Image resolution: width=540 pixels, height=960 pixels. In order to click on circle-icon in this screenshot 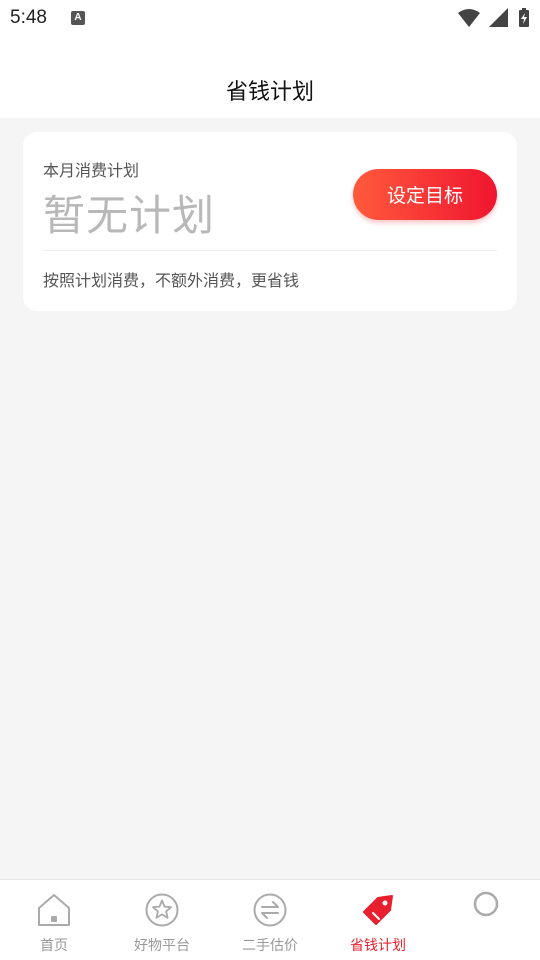, I will do `click(486, 904)`.